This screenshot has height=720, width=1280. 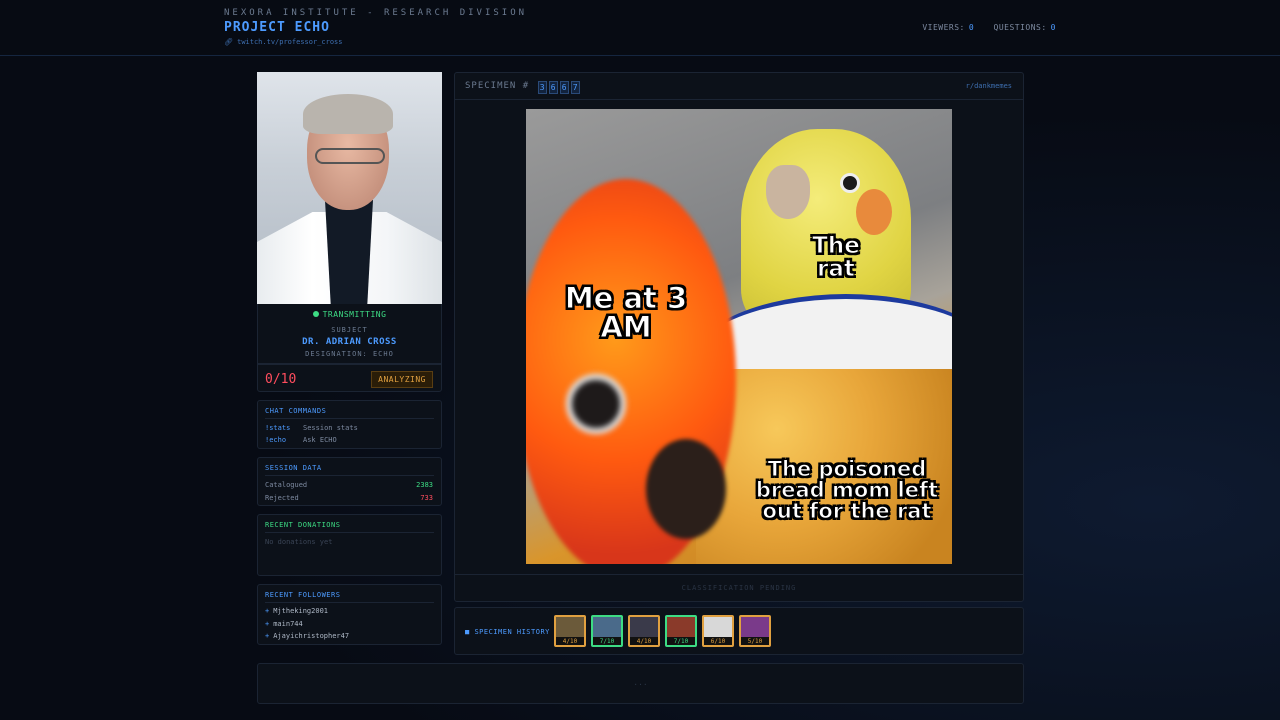 I want to click on history-thumbnail: 5/10, so click(x=755, y=631).